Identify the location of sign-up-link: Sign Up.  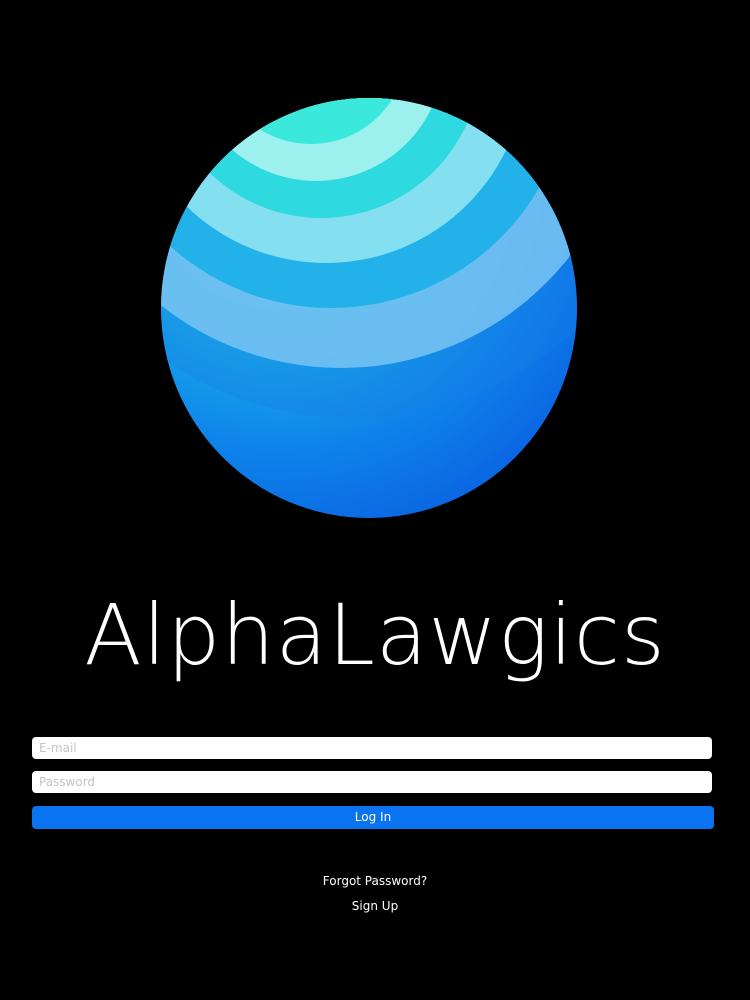
(375, 906).